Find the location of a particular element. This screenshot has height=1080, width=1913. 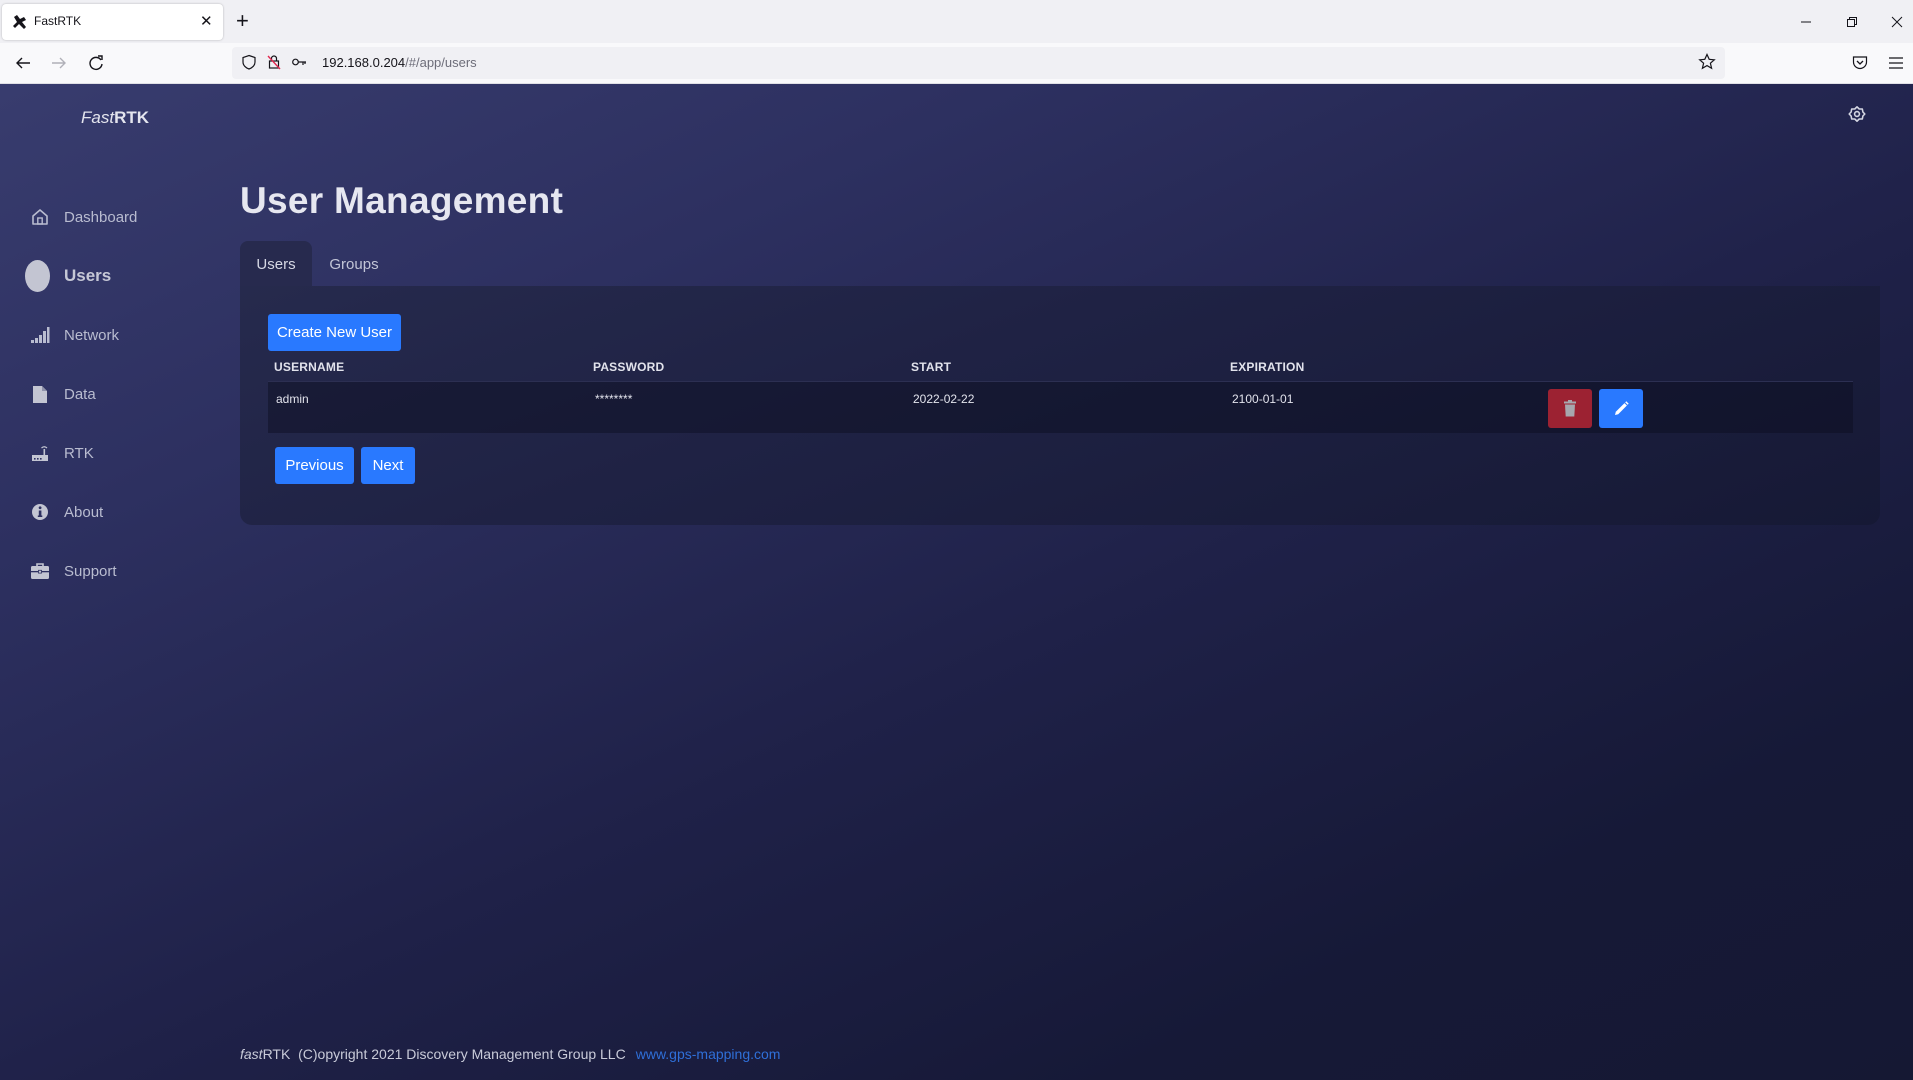

sidebar-item-rtk: RTK is located at coordinates (62, 453).